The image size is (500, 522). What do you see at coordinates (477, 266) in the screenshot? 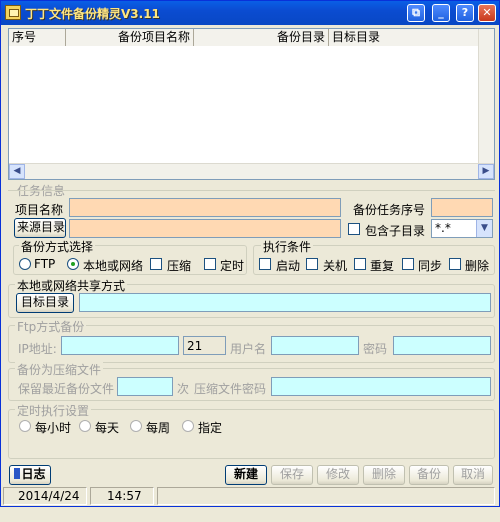
I see `exec-delete-label: 删除` at bounding box center [477, 266].